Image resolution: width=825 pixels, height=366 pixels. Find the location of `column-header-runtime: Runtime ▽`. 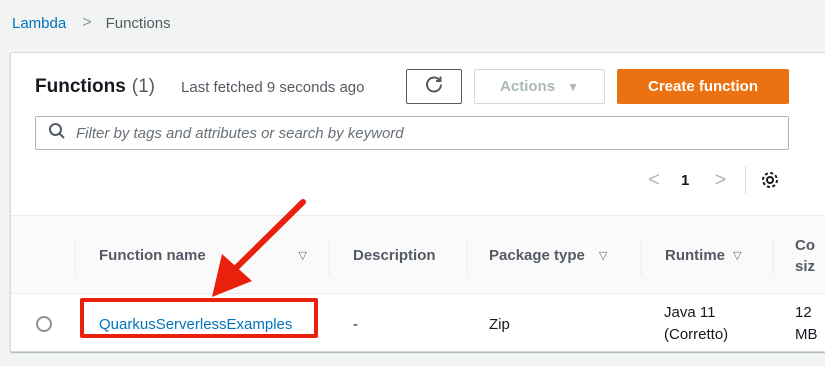

column-header-runtime: Runtime ▽ is located at coordinates (707, 255).